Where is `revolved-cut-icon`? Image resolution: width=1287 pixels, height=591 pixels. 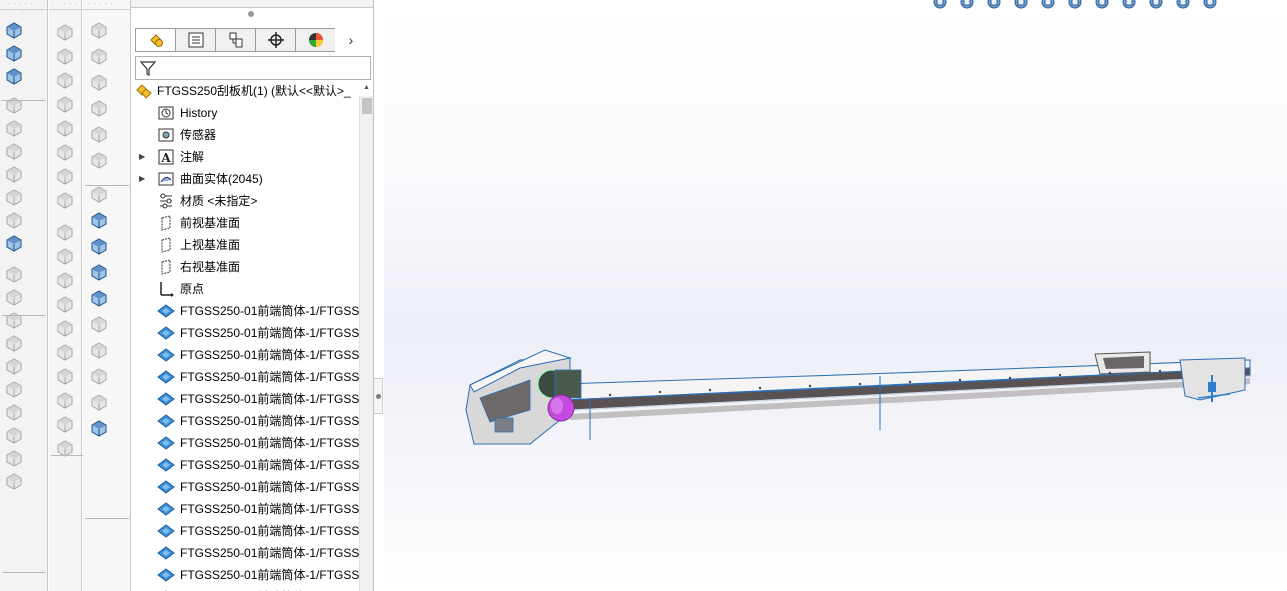
revolved-cut-icon is located at coordinates (14, 151).